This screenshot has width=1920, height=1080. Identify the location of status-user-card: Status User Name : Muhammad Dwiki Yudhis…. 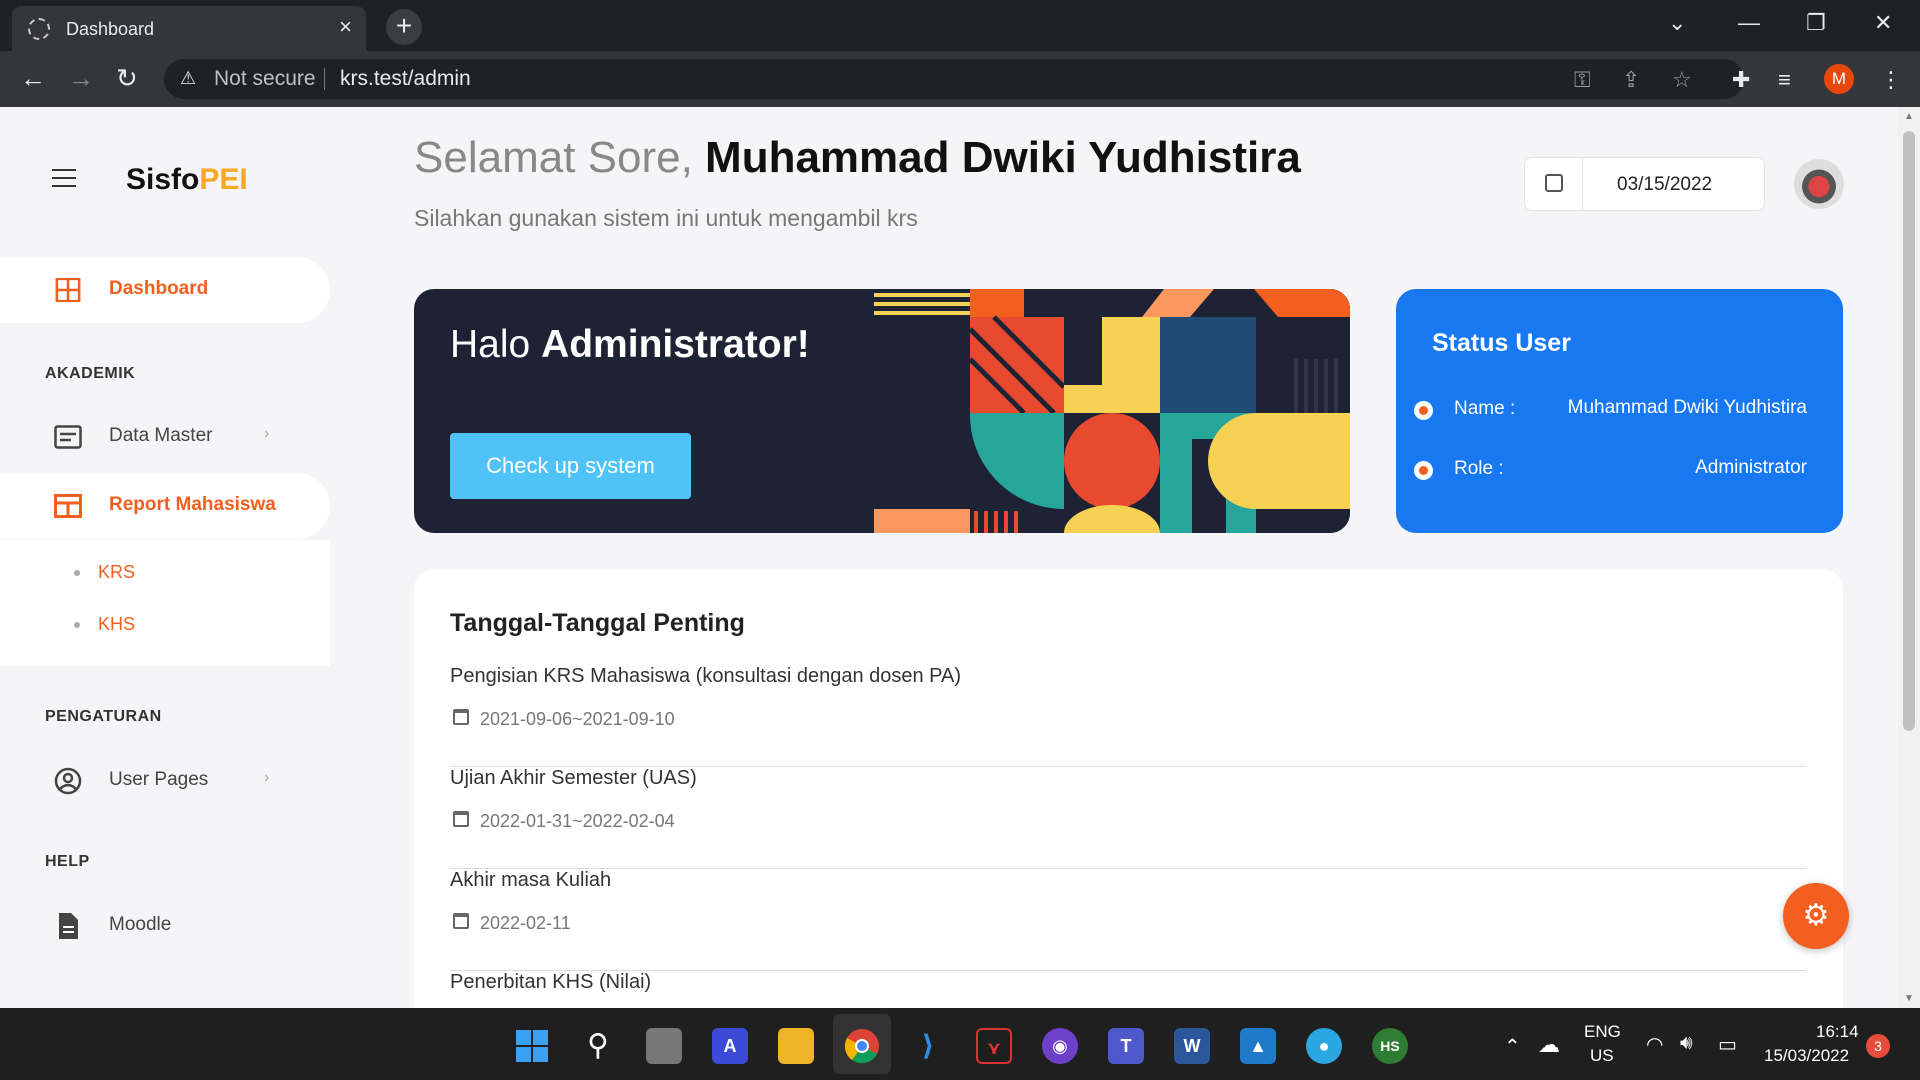
(1619, 411).